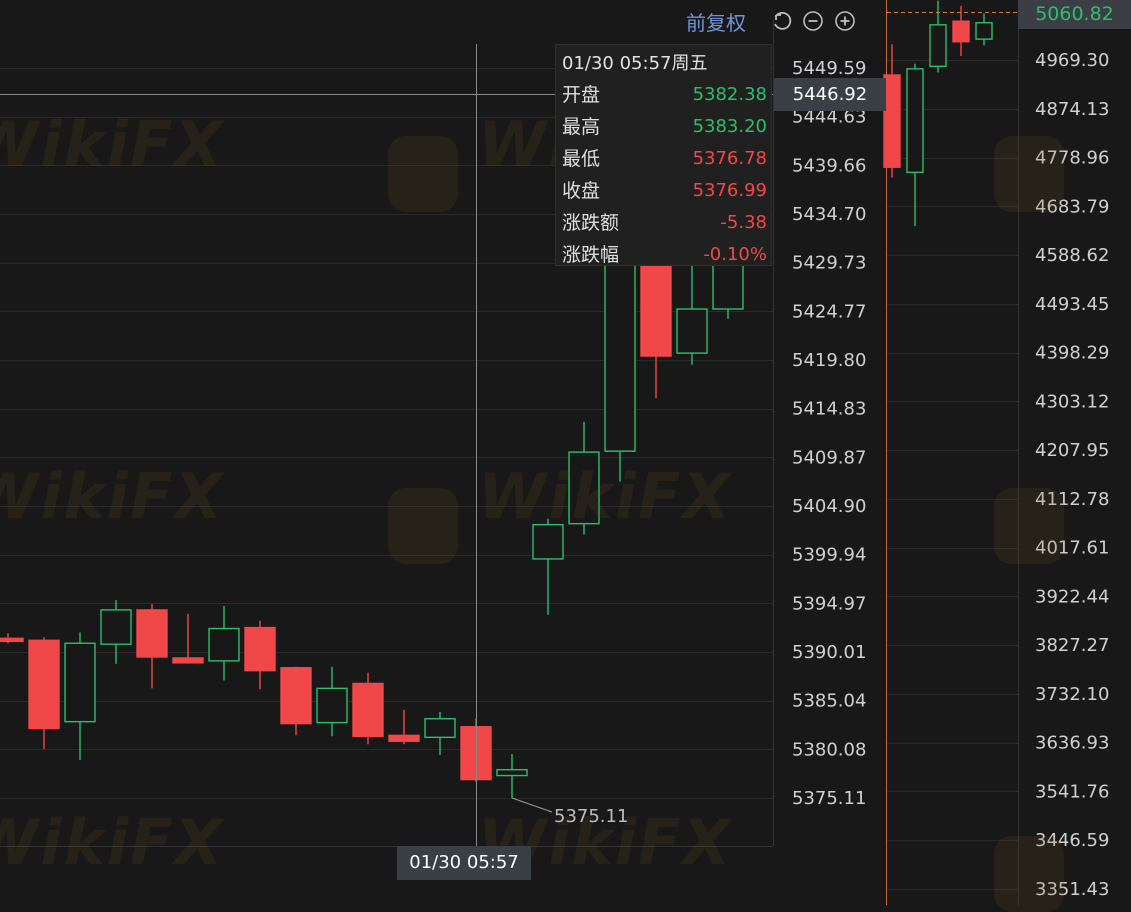 The width and height of the screenshot is (1131, 912). What do you see at coordinates (829, 798) in the screenshot?
I see `y-tick-label: 5375.11` at bounding box center [829, 798].